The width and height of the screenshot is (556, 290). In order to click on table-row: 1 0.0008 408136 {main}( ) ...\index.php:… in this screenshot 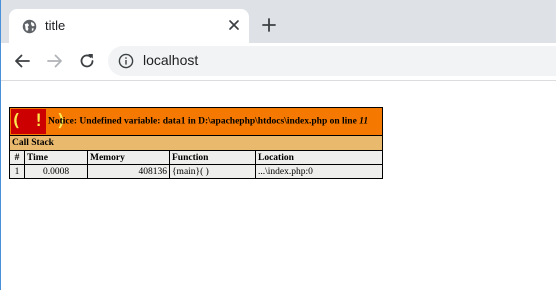, I will do `click(196, 171)`.